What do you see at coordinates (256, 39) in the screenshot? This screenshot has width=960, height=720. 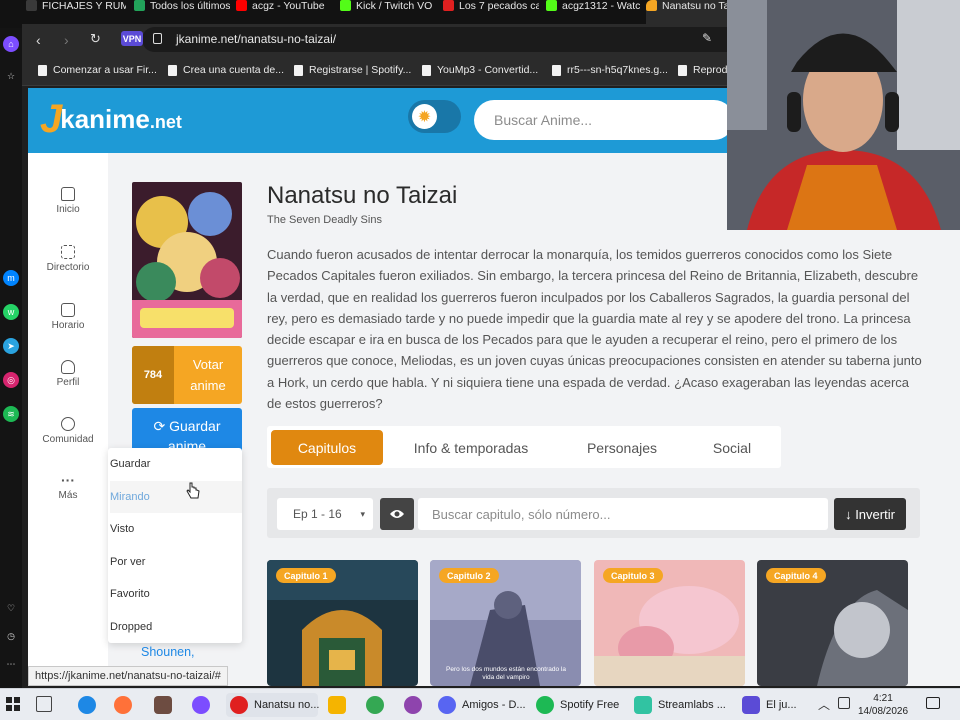 I see `url-text: jkanime.net/nanatsu-no-taizai/` at bounding box center [256, 39].